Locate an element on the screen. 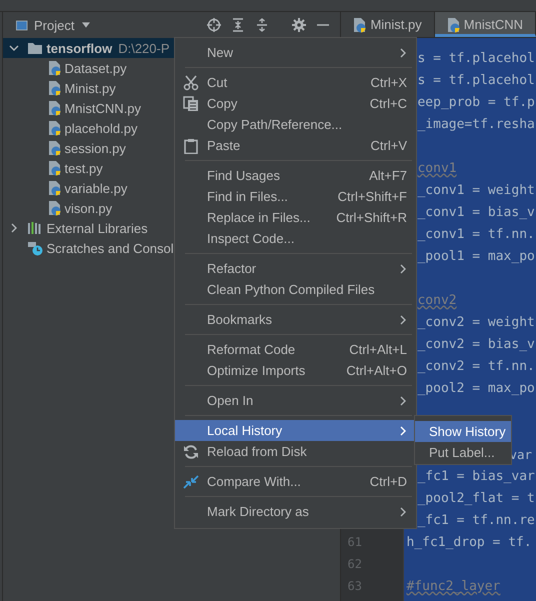 This screenshot has height=601, width=536. tree-item-label: MnistCNN.py is located at coordinates (103, 108).